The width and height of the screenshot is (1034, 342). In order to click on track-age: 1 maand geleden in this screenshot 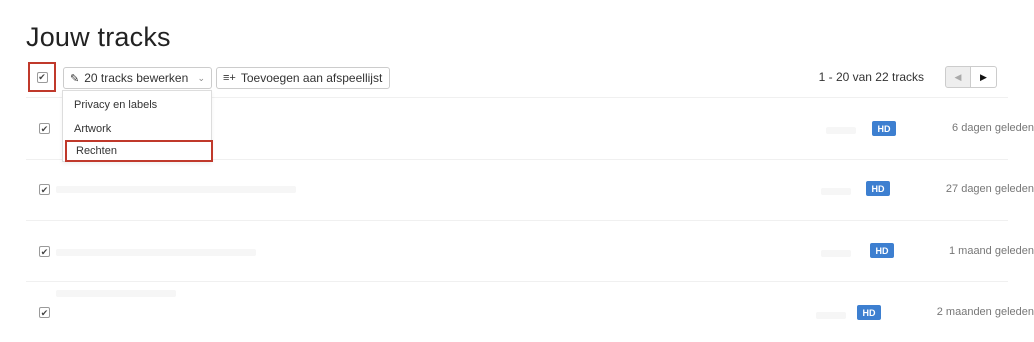, I will do `click(991, 251)`.